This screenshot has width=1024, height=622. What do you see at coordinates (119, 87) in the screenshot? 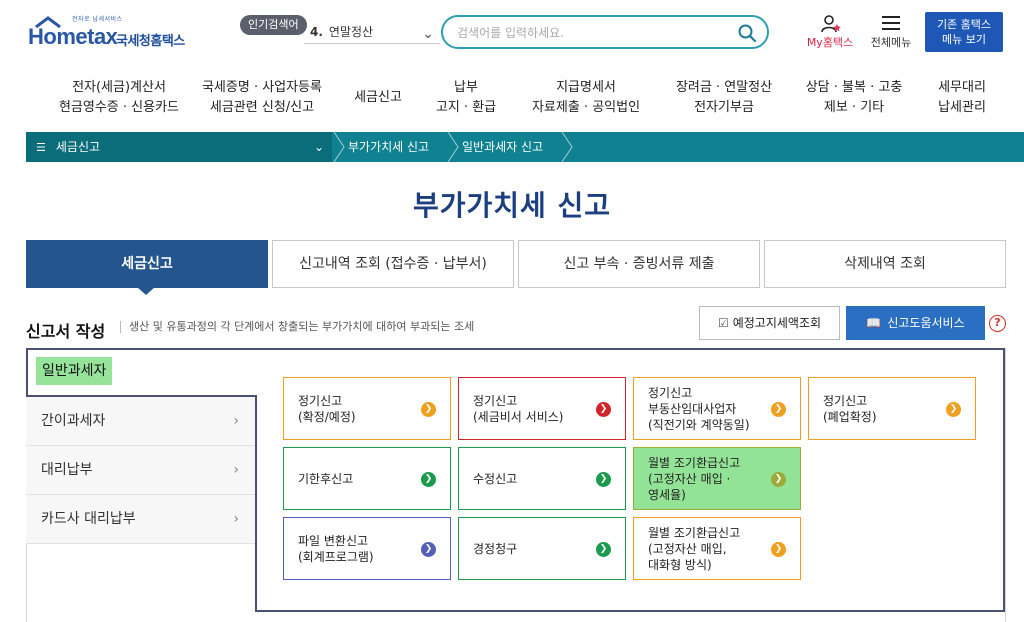
I see `gnb-label-line1: 전자(세금)계산서` at bounding box center [119, 87].